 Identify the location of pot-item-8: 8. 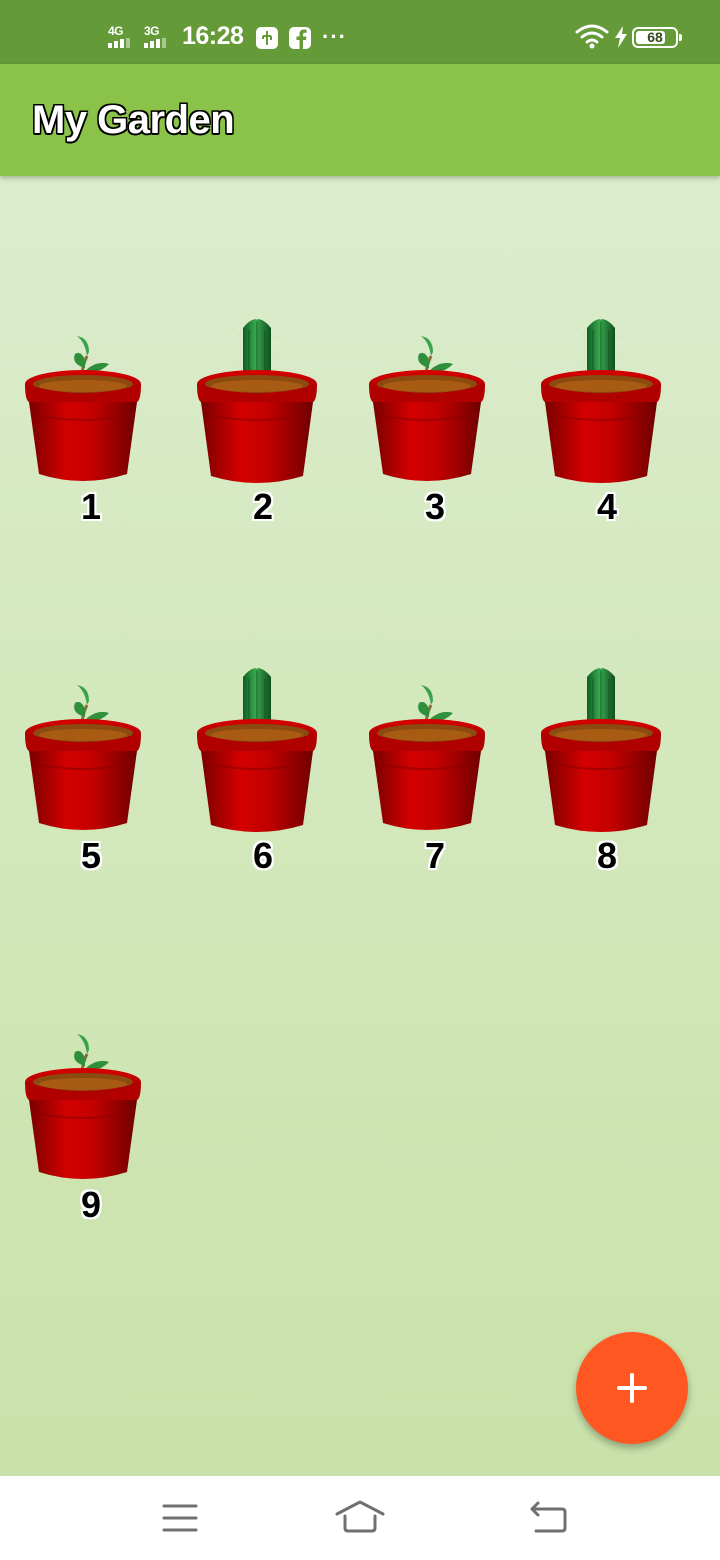
(607, 765).